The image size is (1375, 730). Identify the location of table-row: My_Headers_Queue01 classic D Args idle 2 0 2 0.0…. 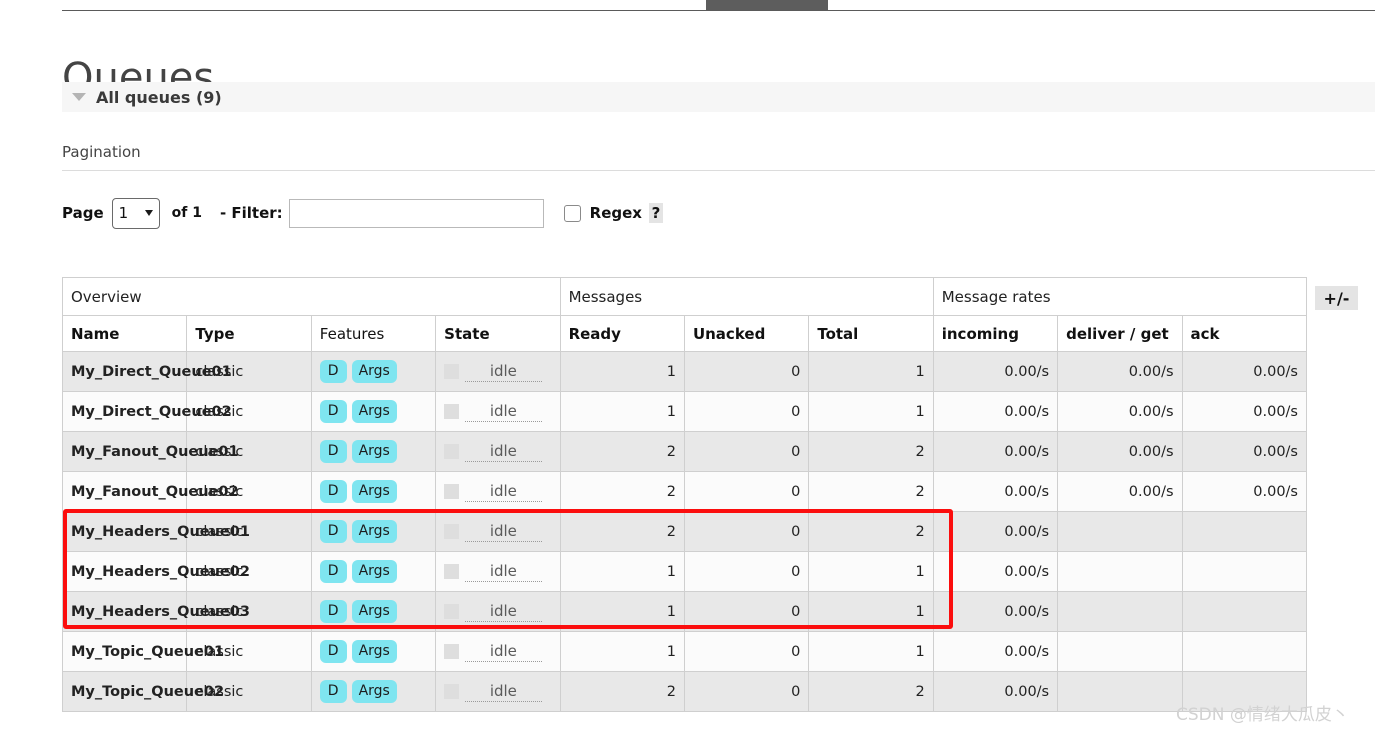
(684, 531).